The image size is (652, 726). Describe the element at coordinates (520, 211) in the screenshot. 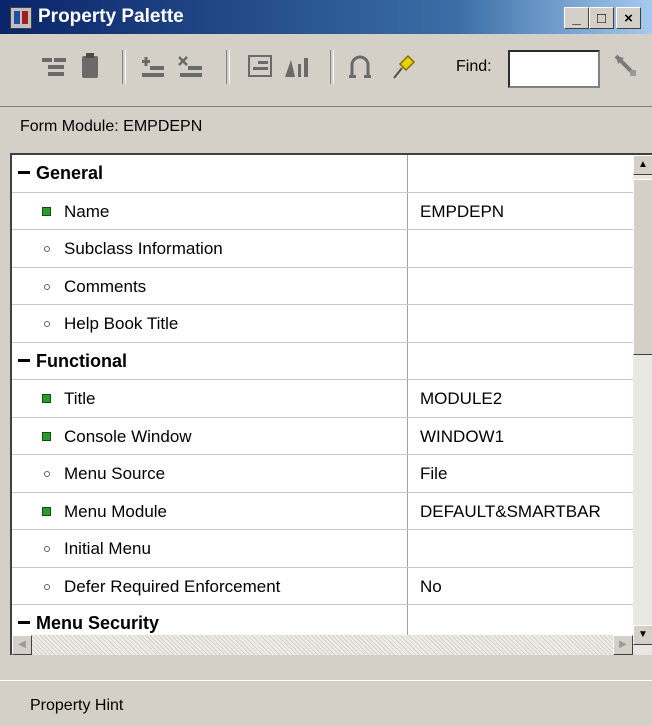

I see `property-value: EMPDEPN` at that location.